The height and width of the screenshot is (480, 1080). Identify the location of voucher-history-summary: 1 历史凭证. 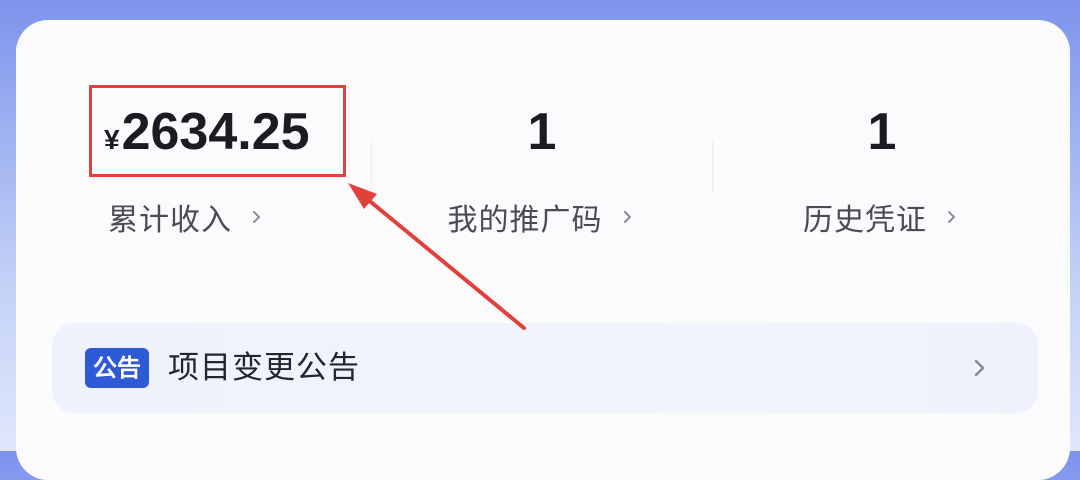
(882, 172).